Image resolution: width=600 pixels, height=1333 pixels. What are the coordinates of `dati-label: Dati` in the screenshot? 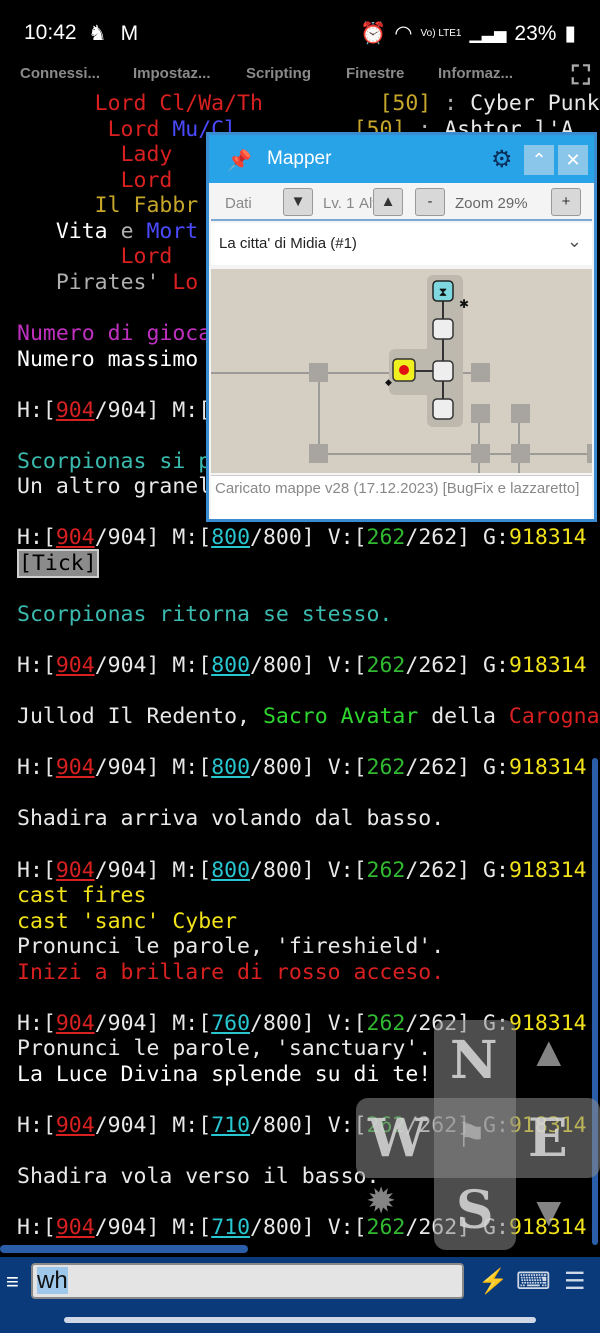 It's located at (238, 203).